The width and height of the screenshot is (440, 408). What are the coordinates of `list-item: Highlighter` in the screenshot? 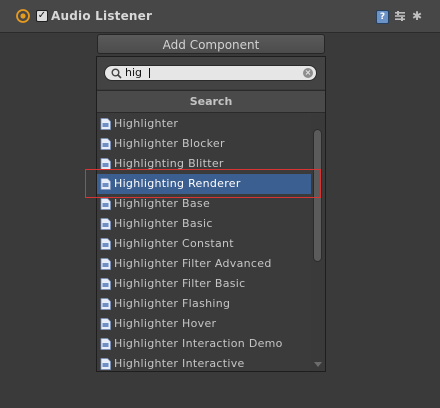 It's located at (204, 124).